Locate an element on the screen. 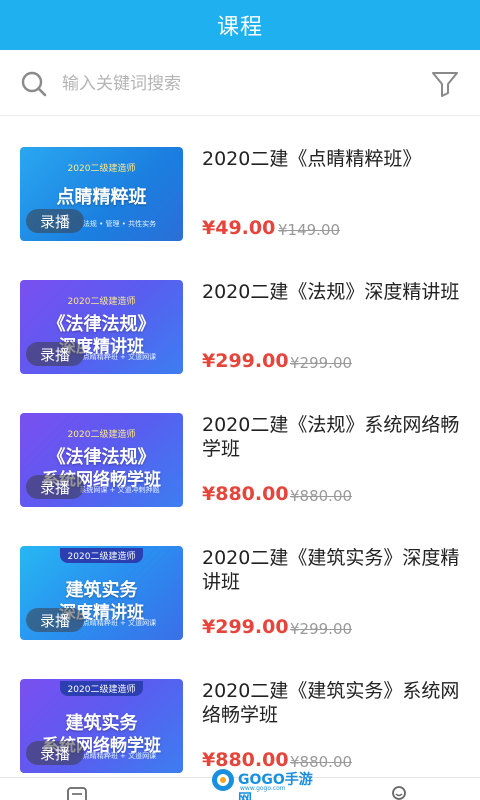 This screenshot has width=480, height=800. course-thumbnail: 2020二级建造师 建筑实务 系统网络畅学班 点睛精粹班 + 文道网课 录播 is located at coordinates (101, 726).